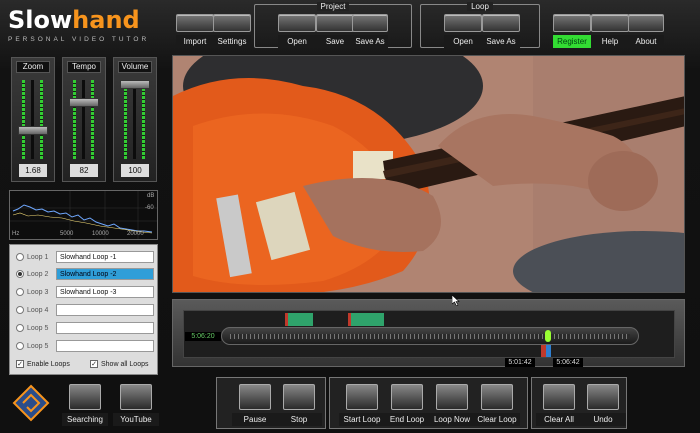 The width and height of the screenshot is (700, 433). I want to click on loop-3-radio: Loop 3, so click(32, 292).